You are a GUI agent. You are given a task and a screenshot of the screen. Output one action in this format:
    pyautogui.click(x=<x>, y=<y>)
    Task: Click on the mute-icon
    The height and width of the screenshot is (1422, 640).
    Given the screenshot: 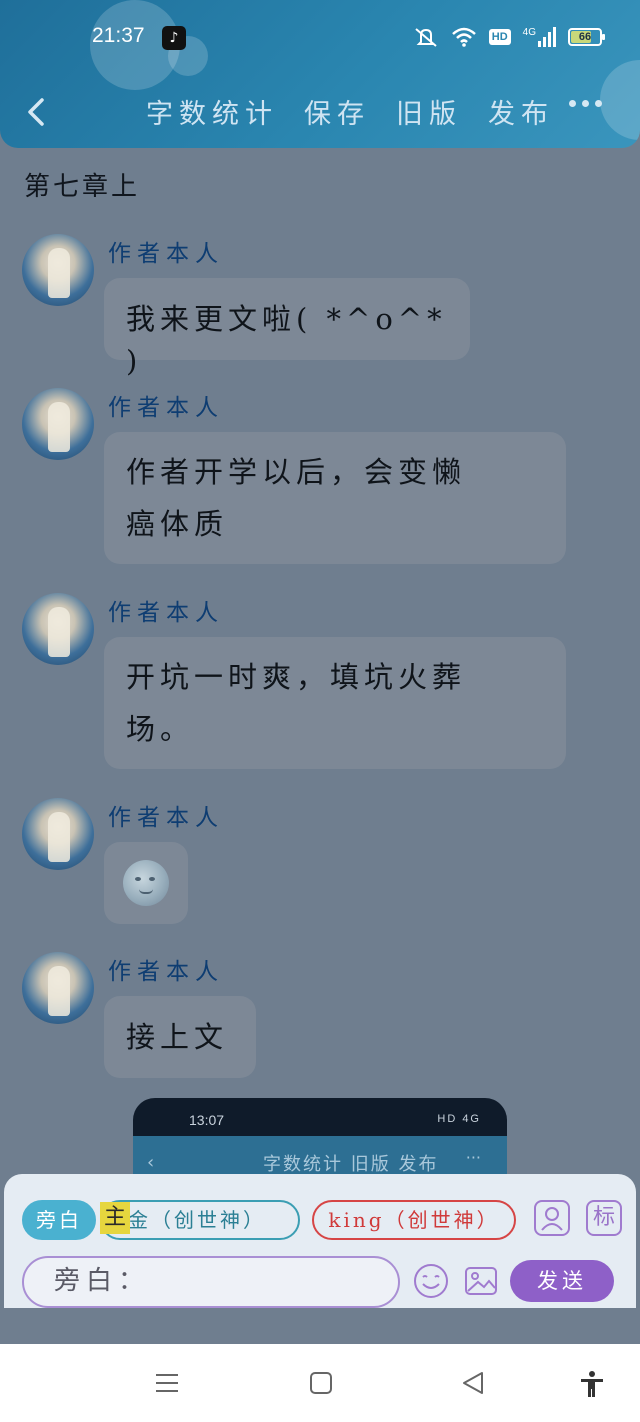 What is the action you would take?
    pyautogui.click(x=426, y=37)
    